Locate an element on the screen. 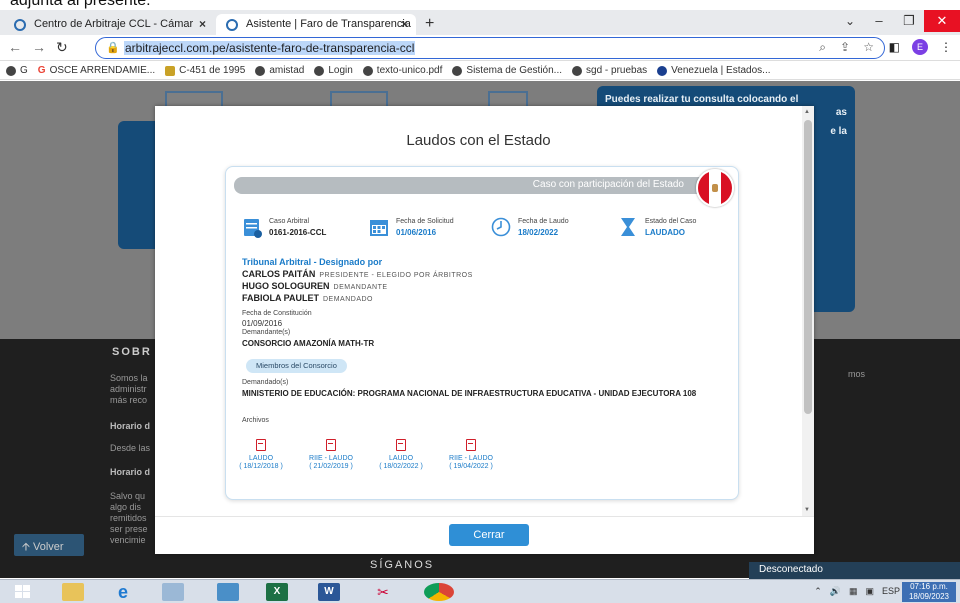 This screenshot has height=603, width=960. network-icon: ▦ is located at coordinates (853, 591).